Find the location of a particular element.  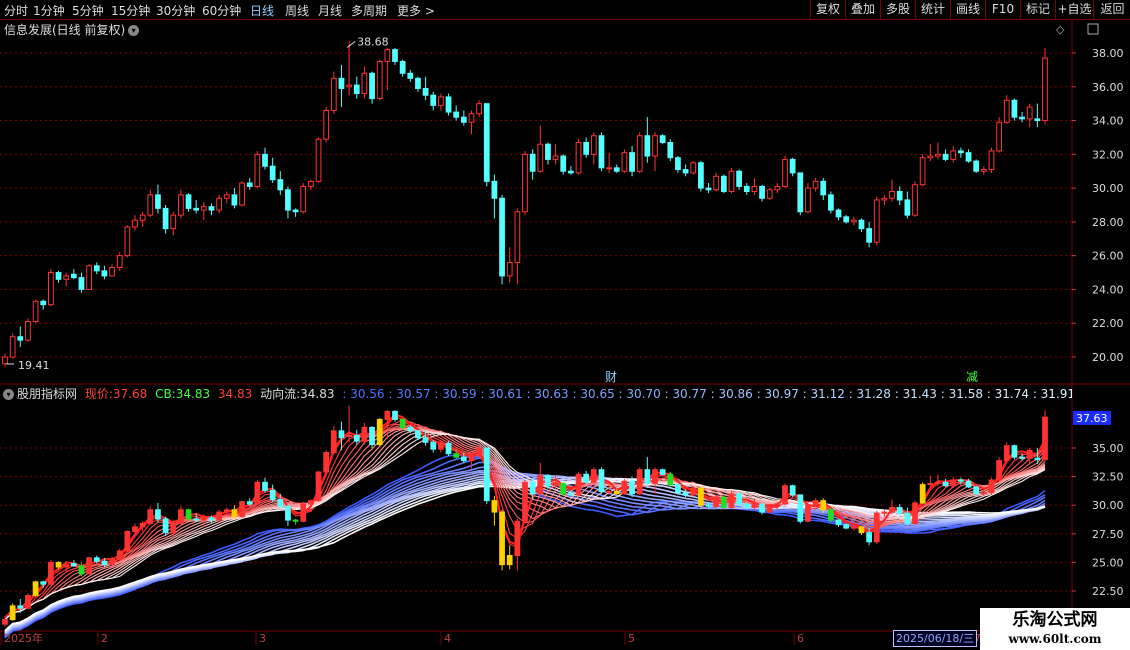

period-tab-minute: 分时 is located at coordinates (16, 10).